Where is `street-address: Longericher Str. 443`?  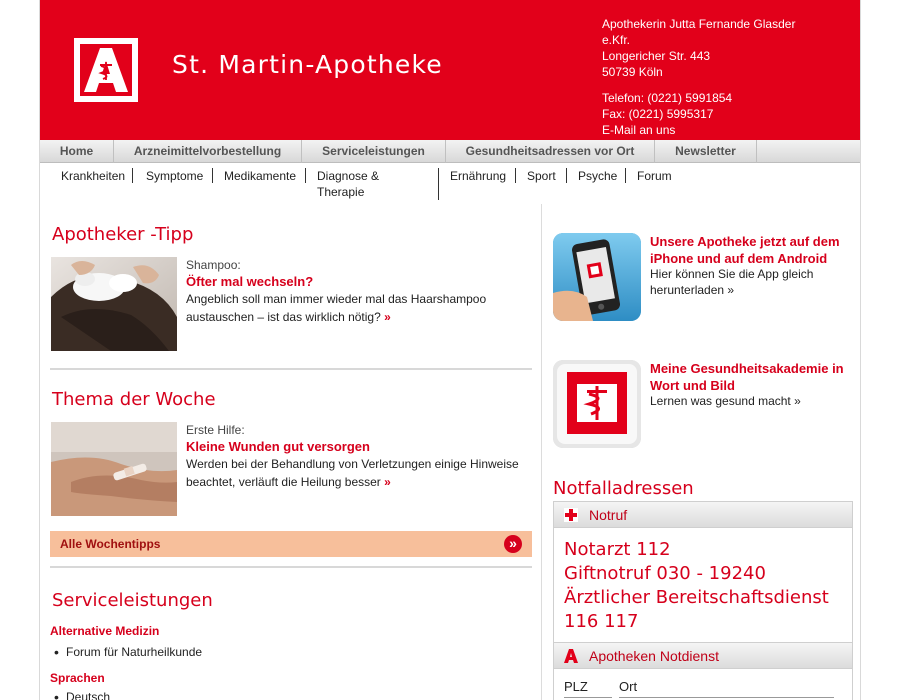 street-address: Longericher Str. 443 is located at coordinates (656, 56).